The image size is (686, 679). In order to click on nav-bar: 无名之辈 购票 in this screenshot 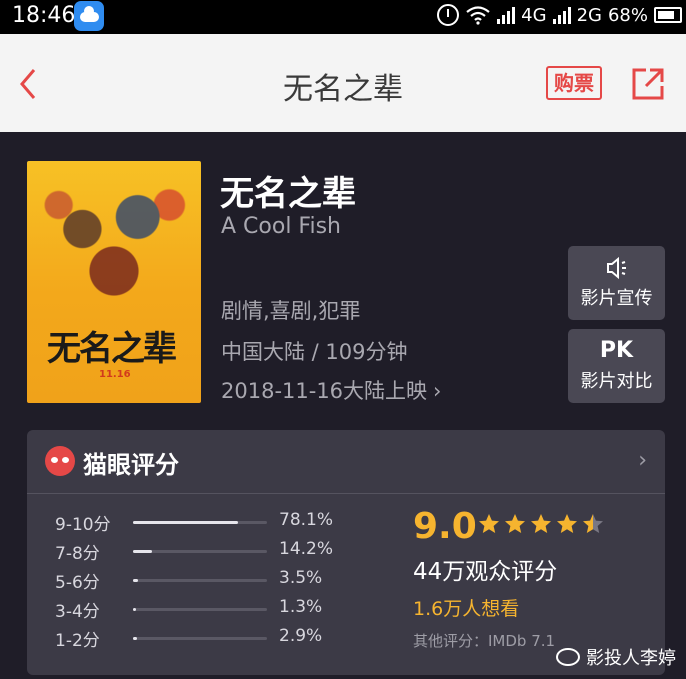, I will do `click(343, 83)`.